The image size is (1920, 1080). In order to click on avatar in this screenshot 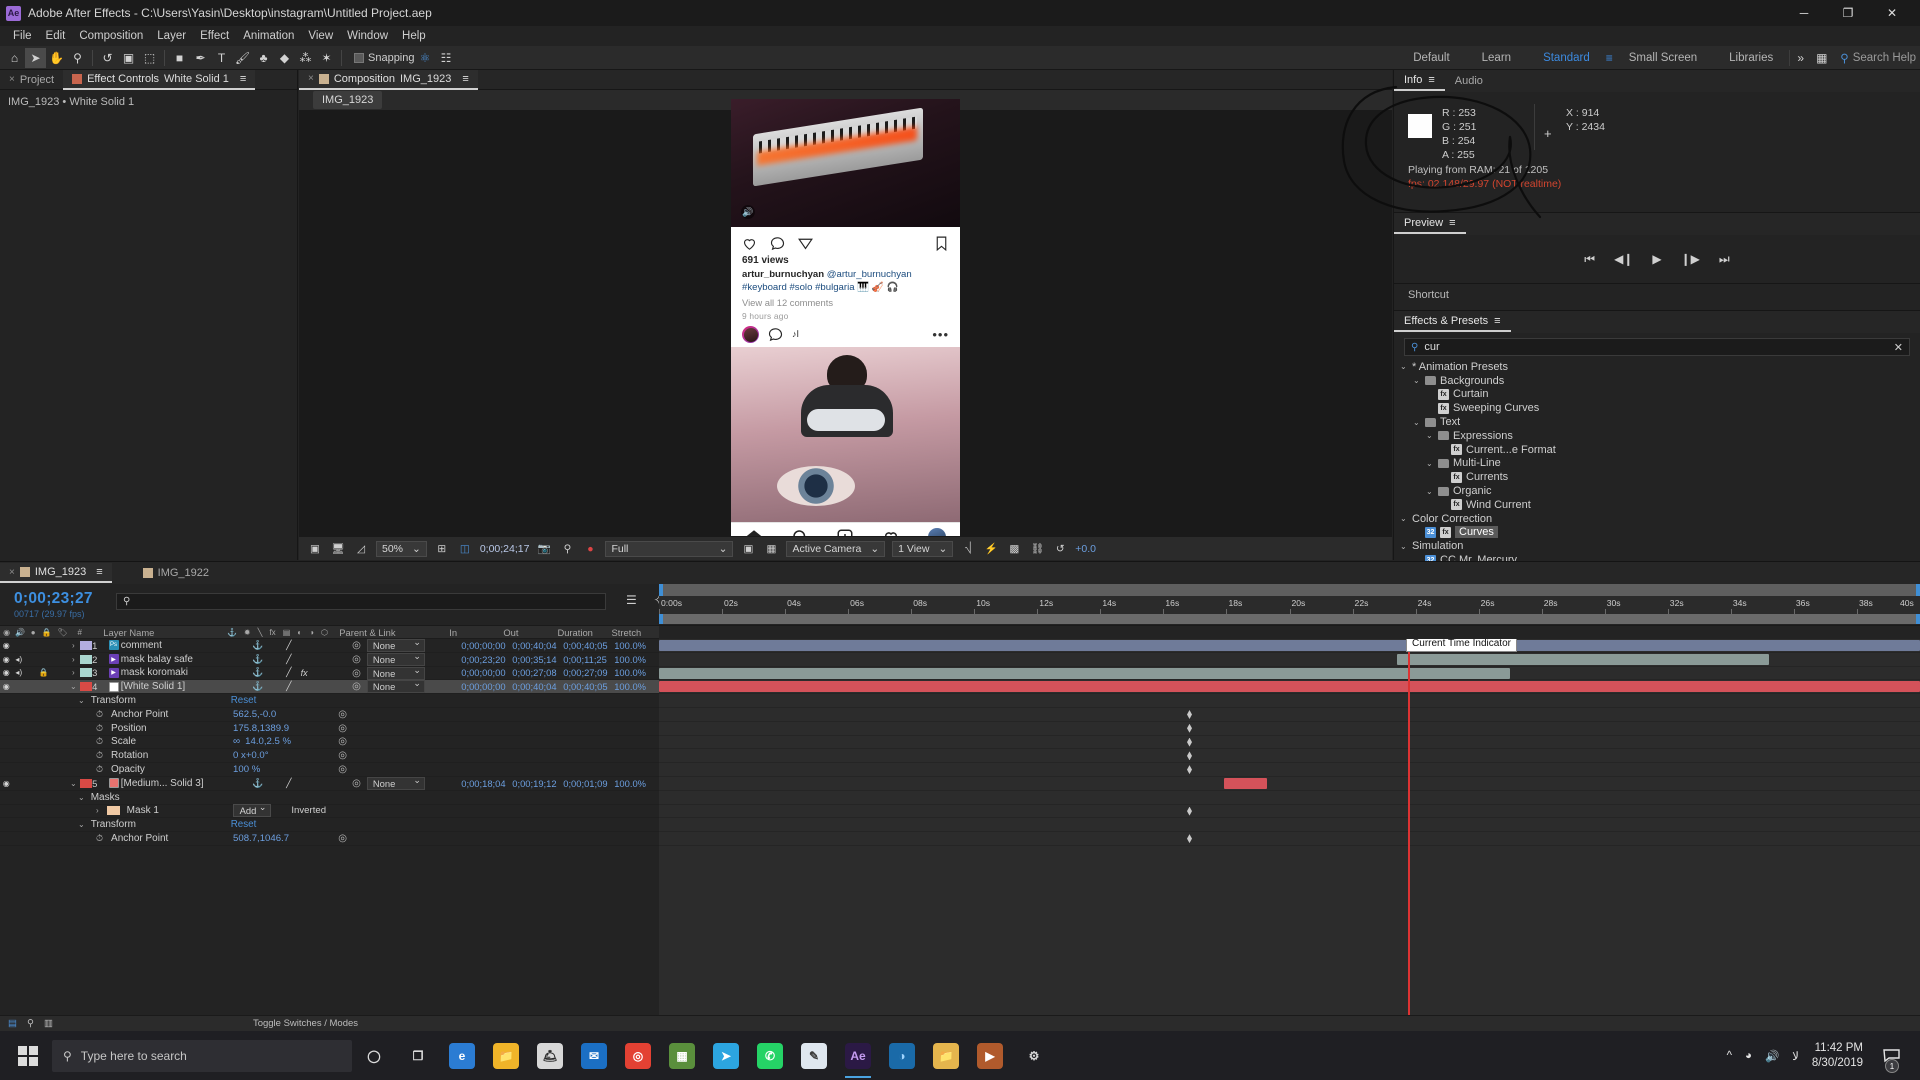, I will do `click(750, 334)`.